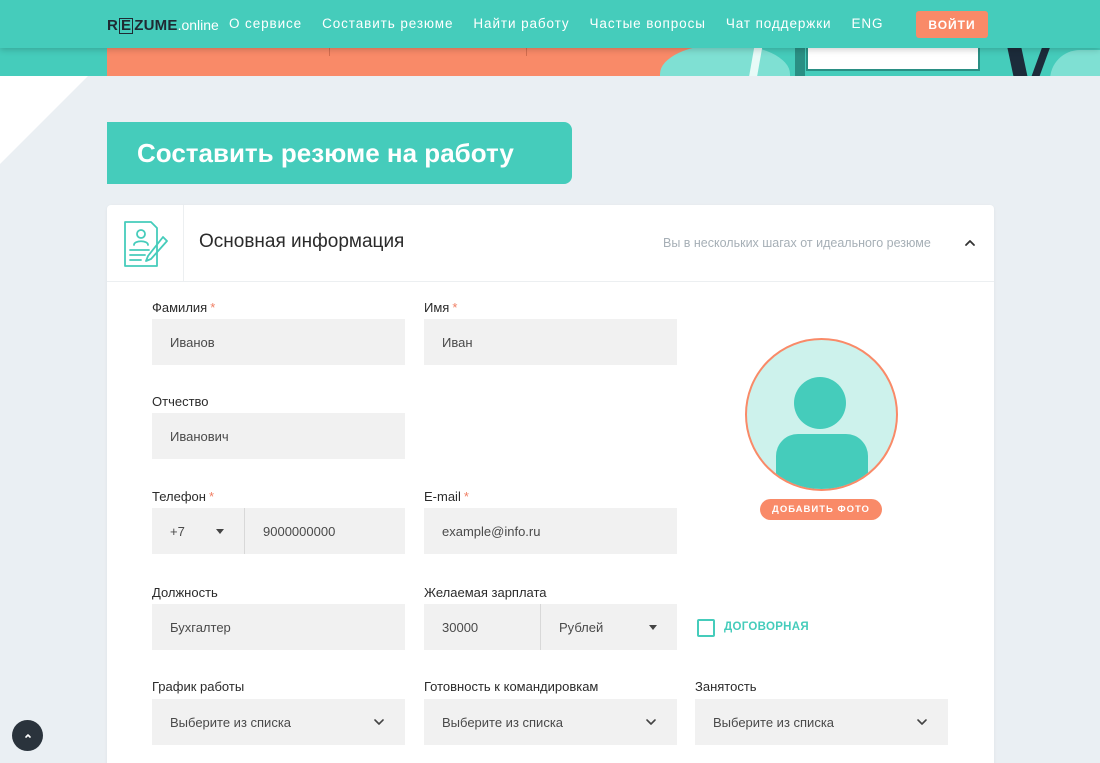 This screenshot has height=763, width=1100. I want to click on schedule-label: График работы, so click(198, 686).